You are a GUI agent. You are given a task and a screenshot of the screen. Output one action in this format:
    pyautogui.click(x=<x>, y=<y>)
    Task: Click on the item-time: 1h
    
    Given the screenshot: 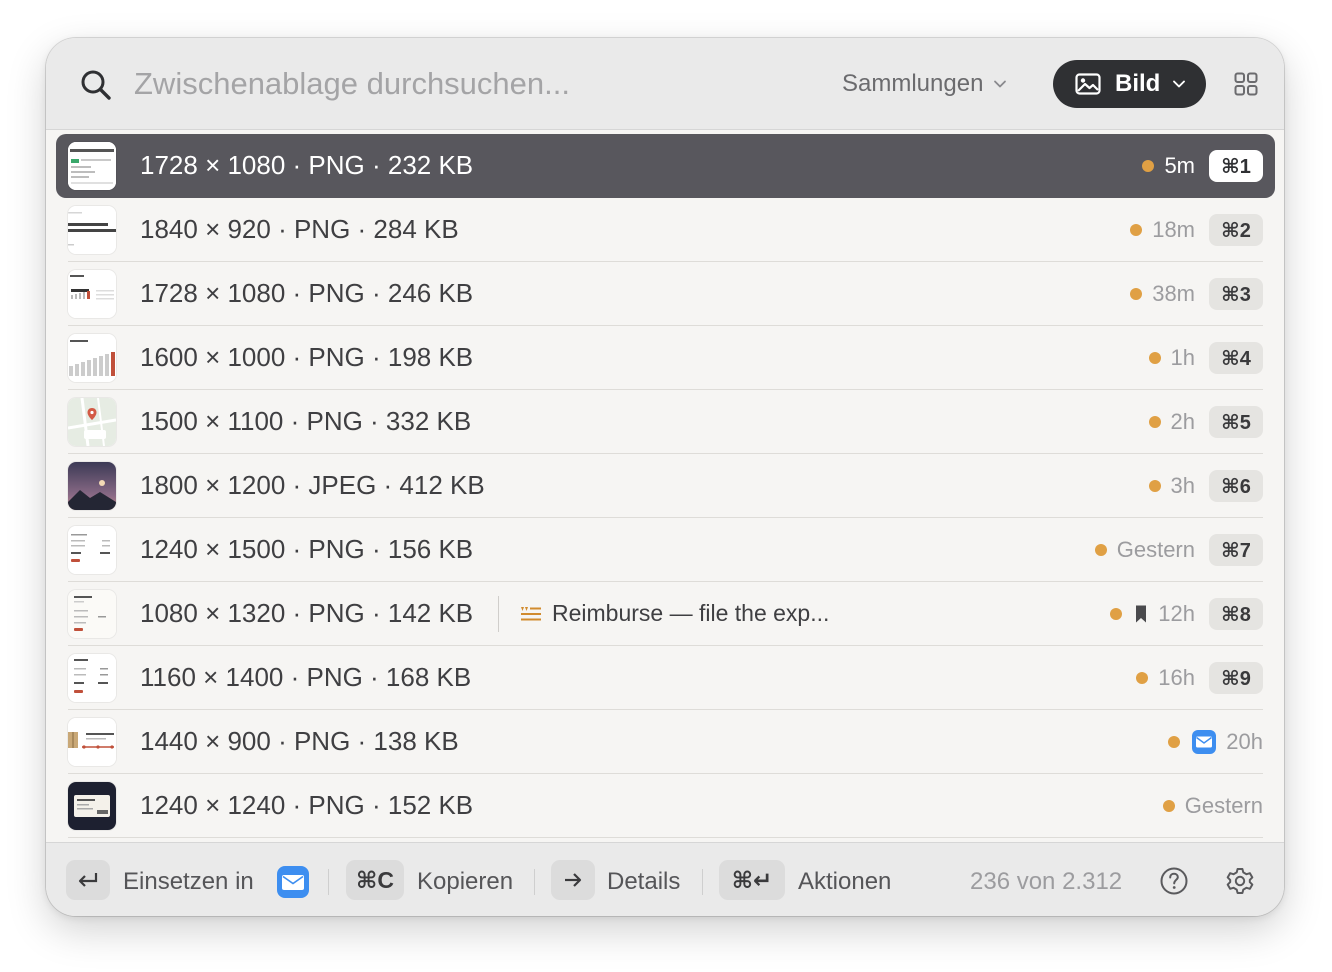 What is the action you would take?
    pyautogui.click(x=1182, y=357)
    